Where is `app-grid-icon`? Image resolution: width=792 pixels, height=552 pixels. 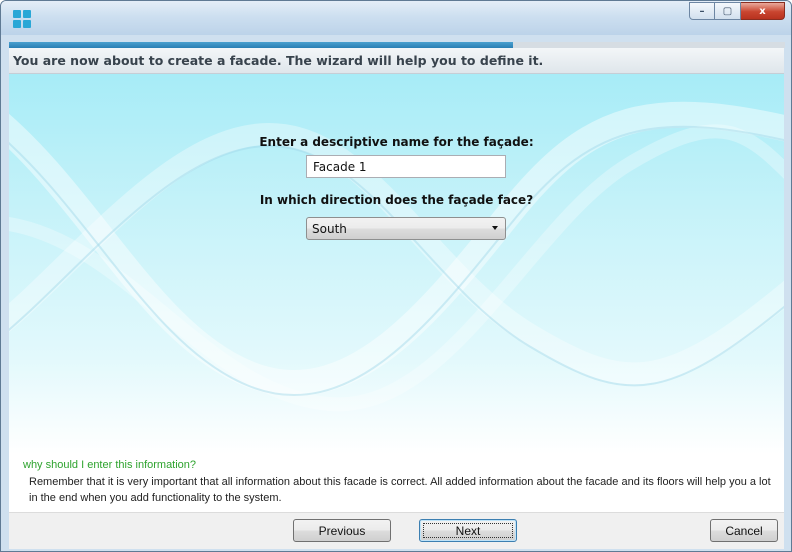
app-grid-icon is located at coordinates (22, 19).